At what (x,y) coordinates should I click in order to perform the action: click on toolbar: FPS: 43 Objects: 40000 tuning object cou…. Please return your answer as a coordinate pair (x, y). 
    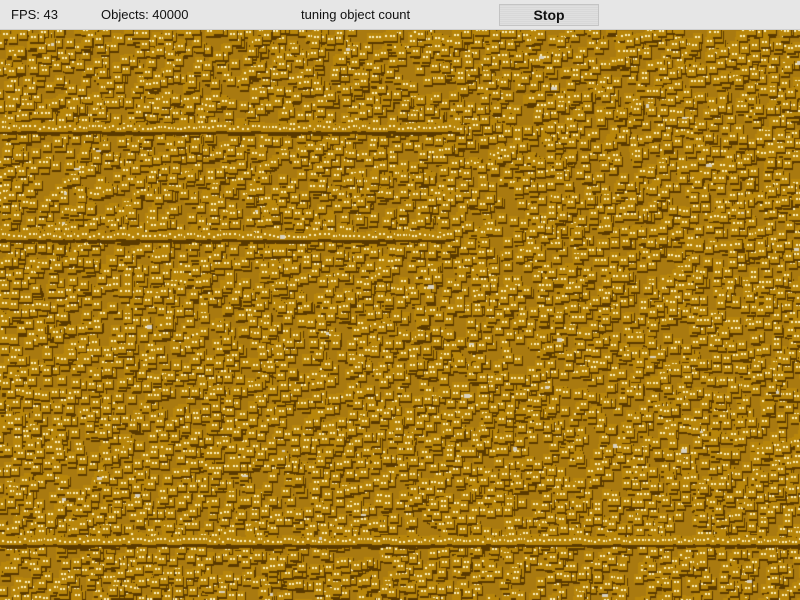
    Looking at the image, I should click on (400, 15).